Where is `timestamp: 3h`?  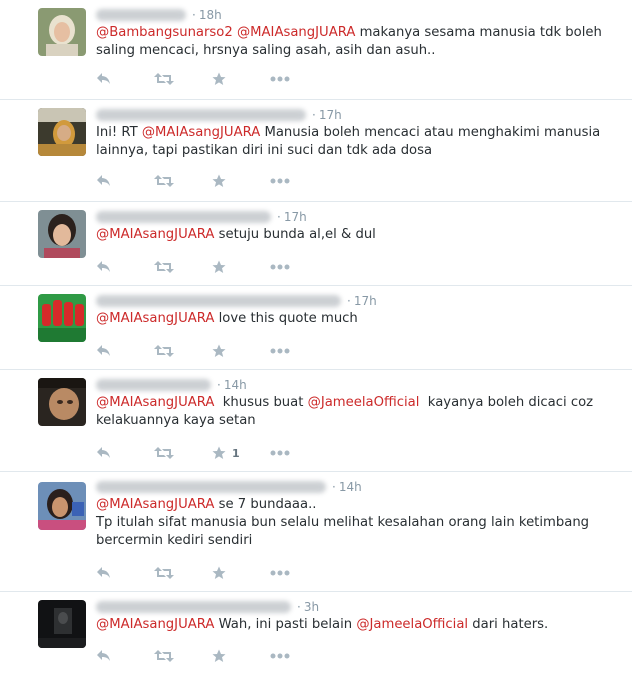
timestamp: 3h is located at coordinates (311, 607).